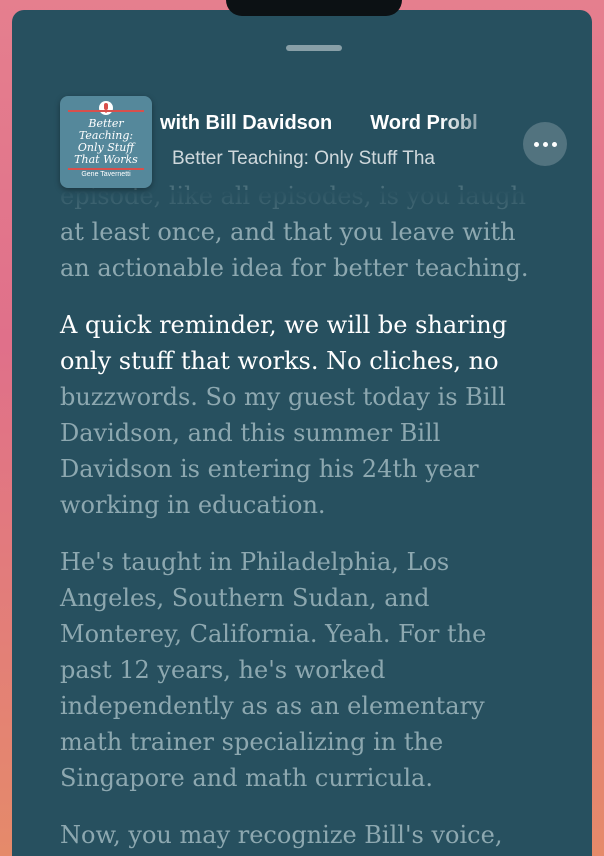 The width and height of the screenshot is (604, 856). Describe the element at coordinates (283, 397) in the screenshot. I see `transcript-line: buzzwords. So my guest today is Bill` at that location.